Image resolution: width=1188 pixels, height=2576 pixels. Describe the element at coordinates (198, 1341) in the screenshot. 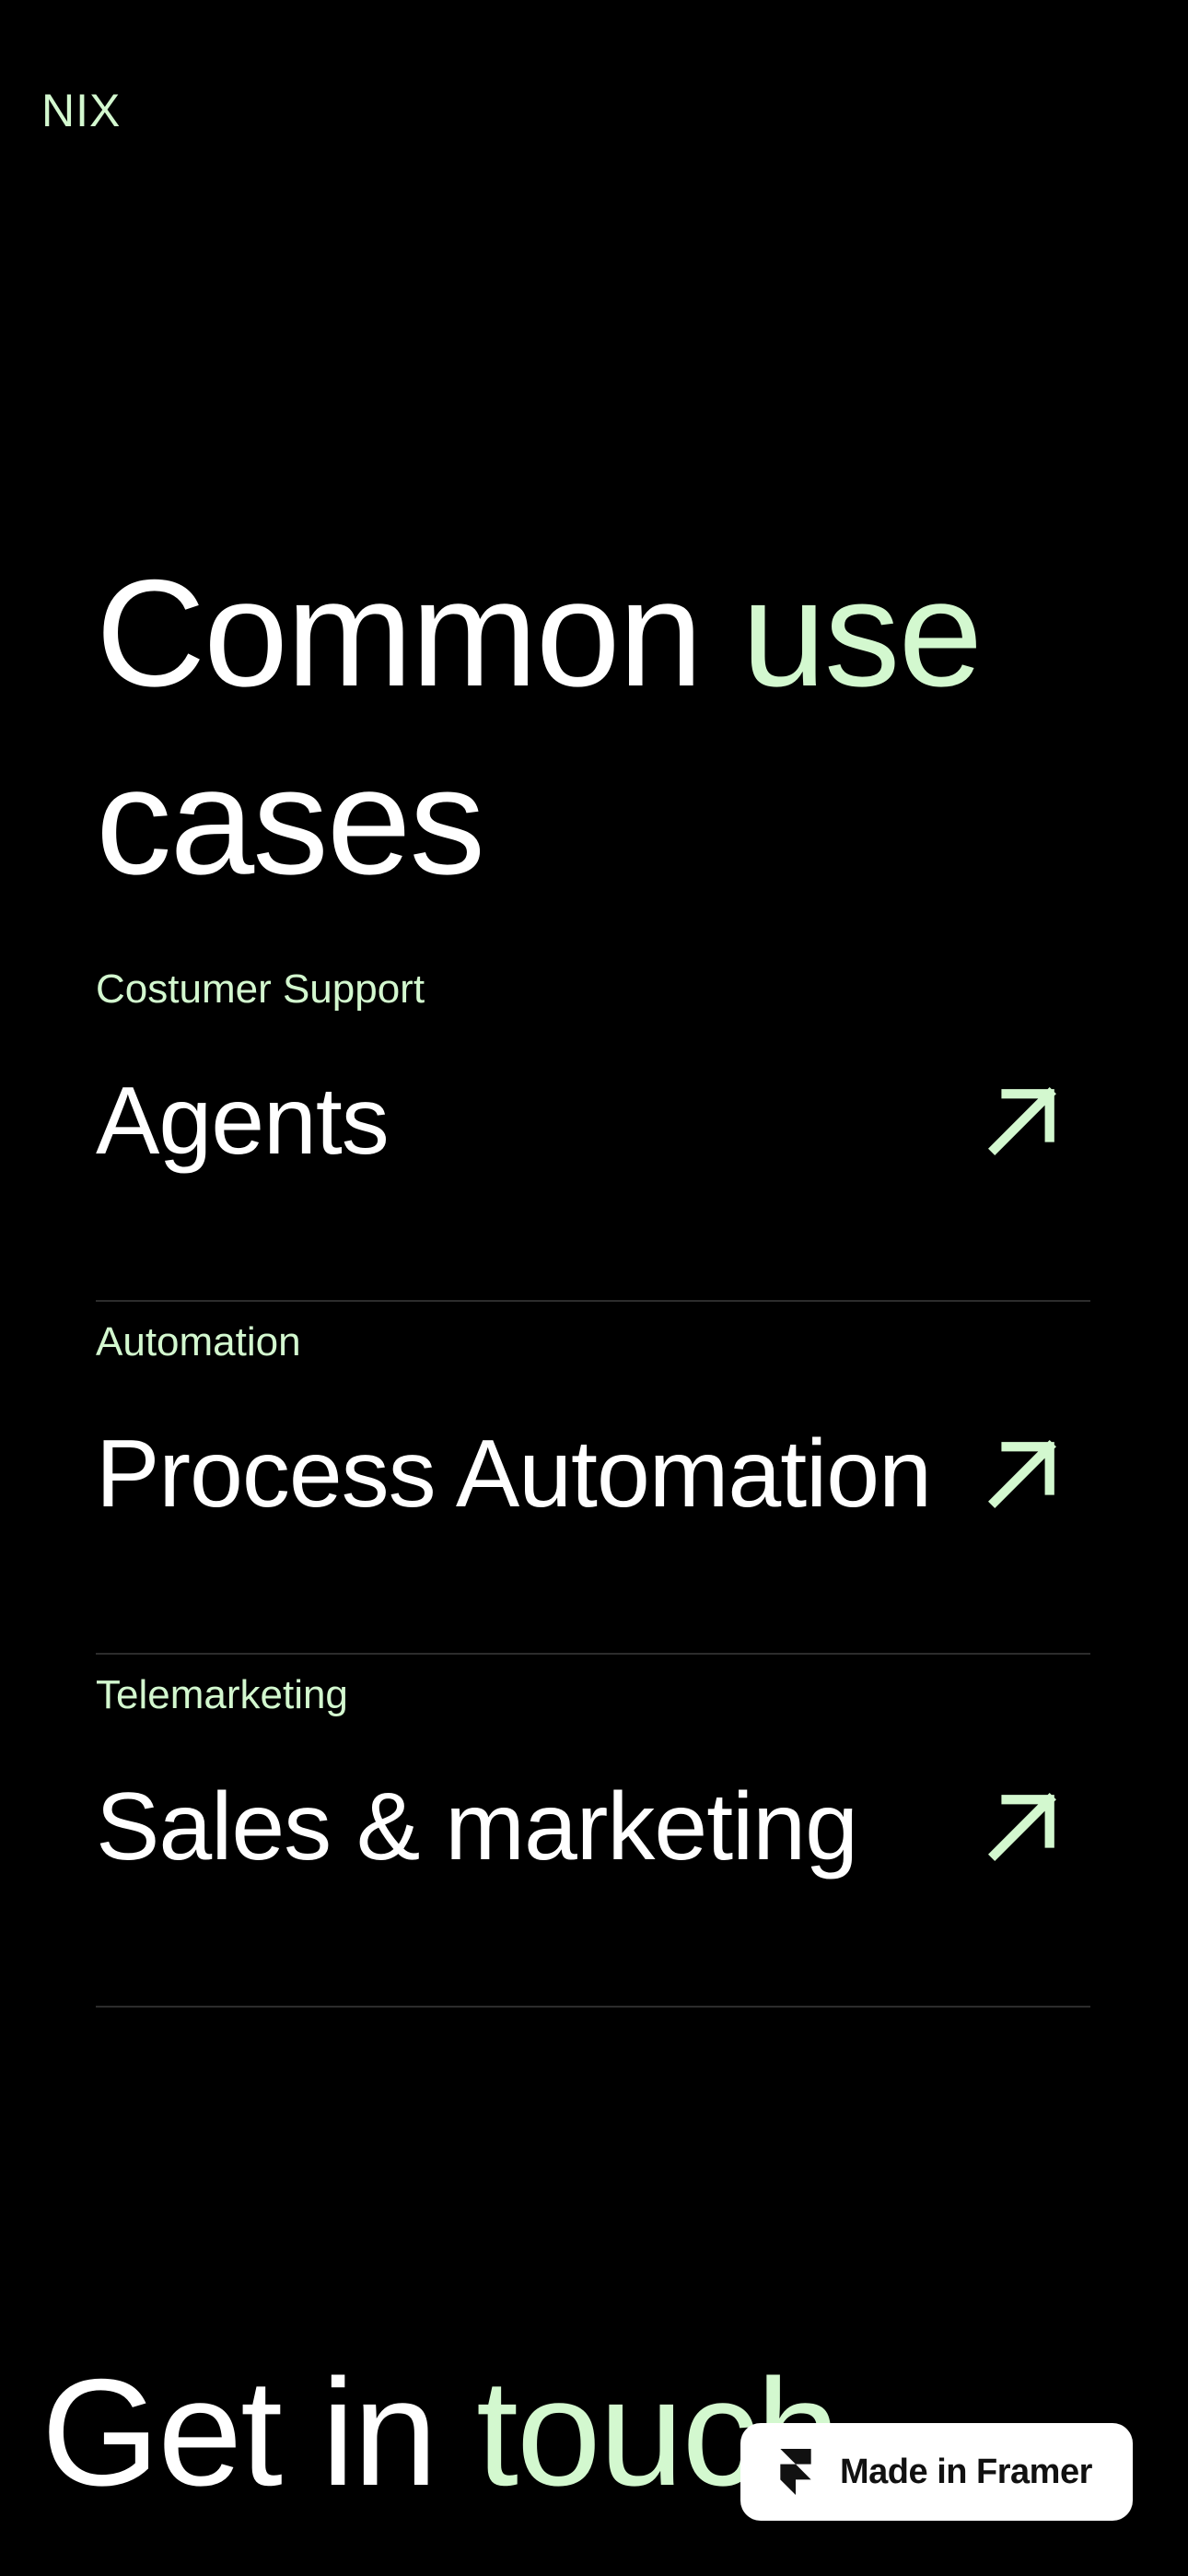

I see `case-category: Automation` at that location.